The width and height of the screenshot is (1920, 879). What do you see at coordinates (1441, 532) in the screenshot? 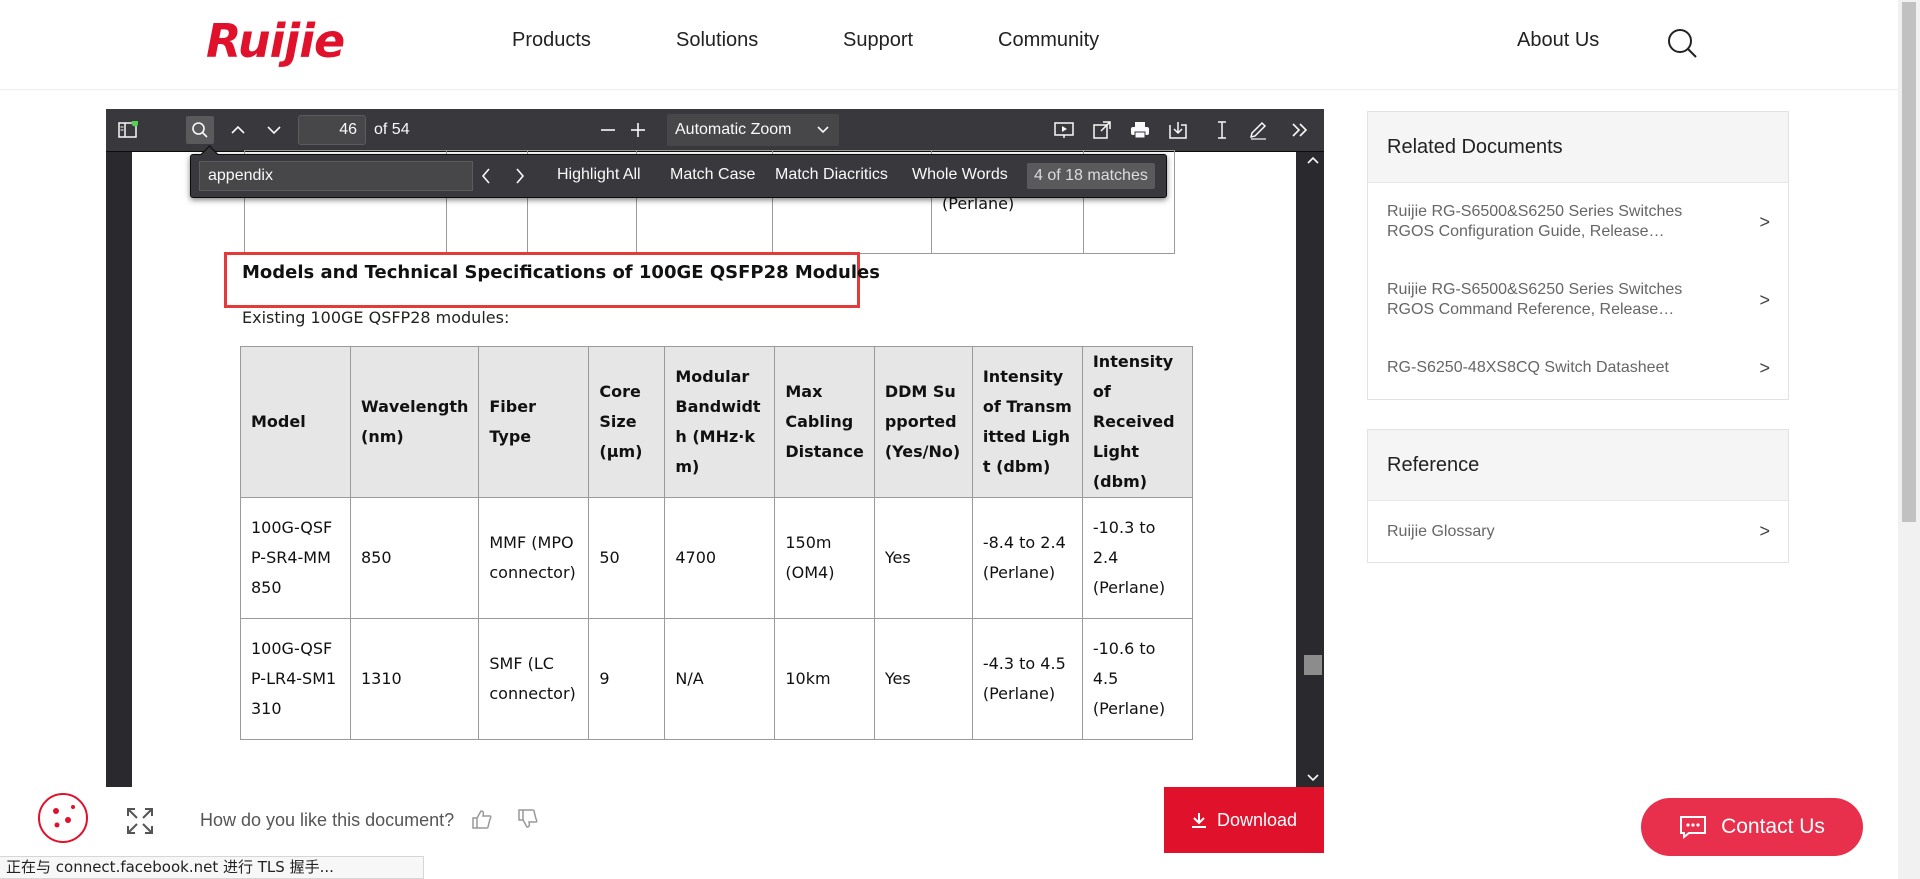
I see `reference-link: Ruijie Glossary` at bounding box center [1441, 532].